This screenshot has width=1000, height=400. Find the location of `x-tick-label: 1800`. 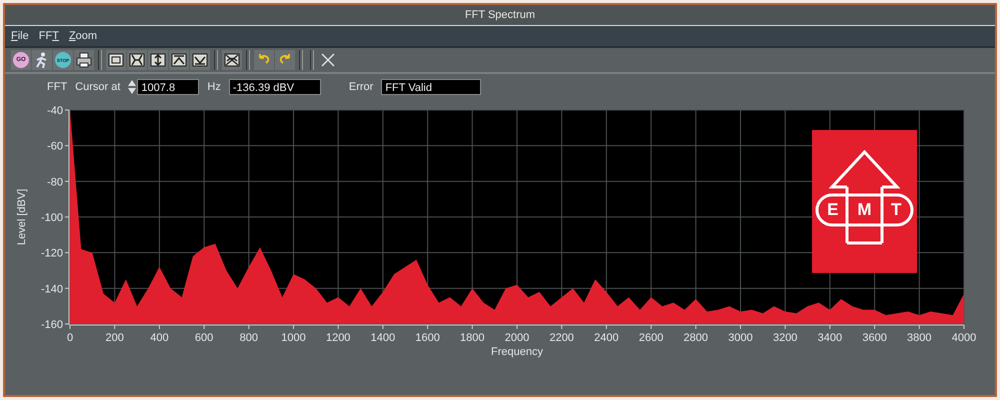

x-tick-label: 1800 is located at coordinates (472, 338).